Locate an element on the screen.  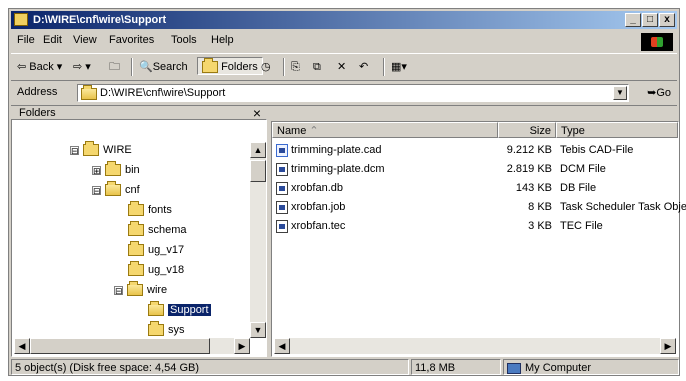
search-icon: 🔍 is located at coordinates (146, 67).